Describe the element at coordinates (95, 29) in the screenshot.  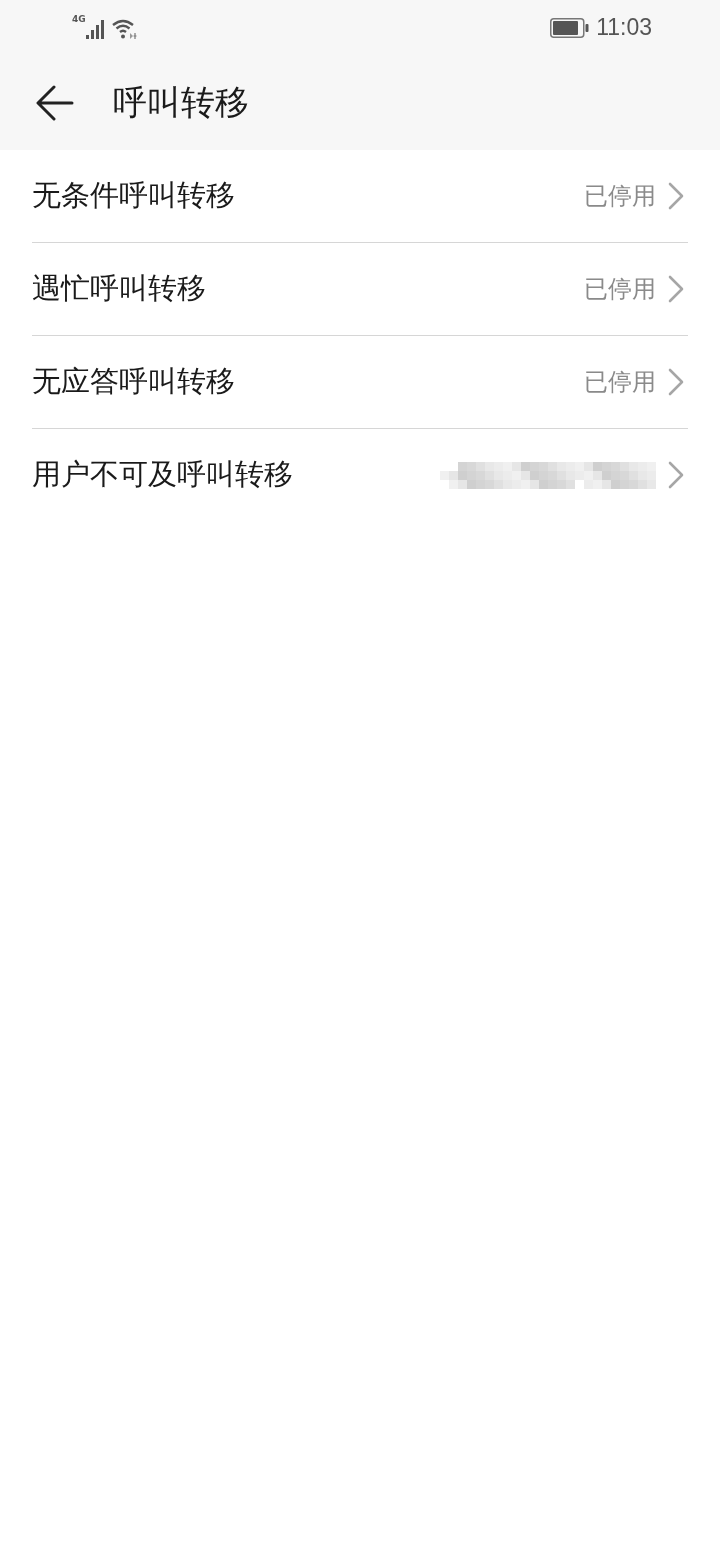
I see `signal-icon` at that location.